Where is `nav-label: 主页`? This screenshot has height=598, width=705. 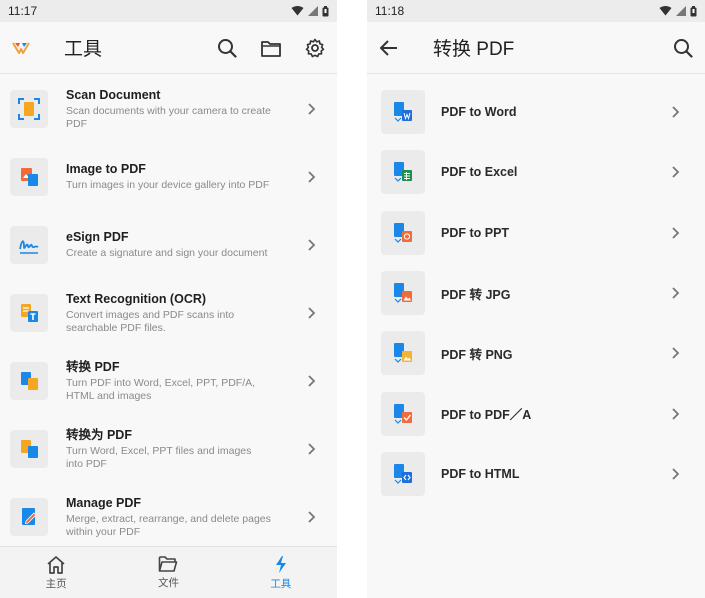
nav-label: 主页 is located at coordinates (56, 583).